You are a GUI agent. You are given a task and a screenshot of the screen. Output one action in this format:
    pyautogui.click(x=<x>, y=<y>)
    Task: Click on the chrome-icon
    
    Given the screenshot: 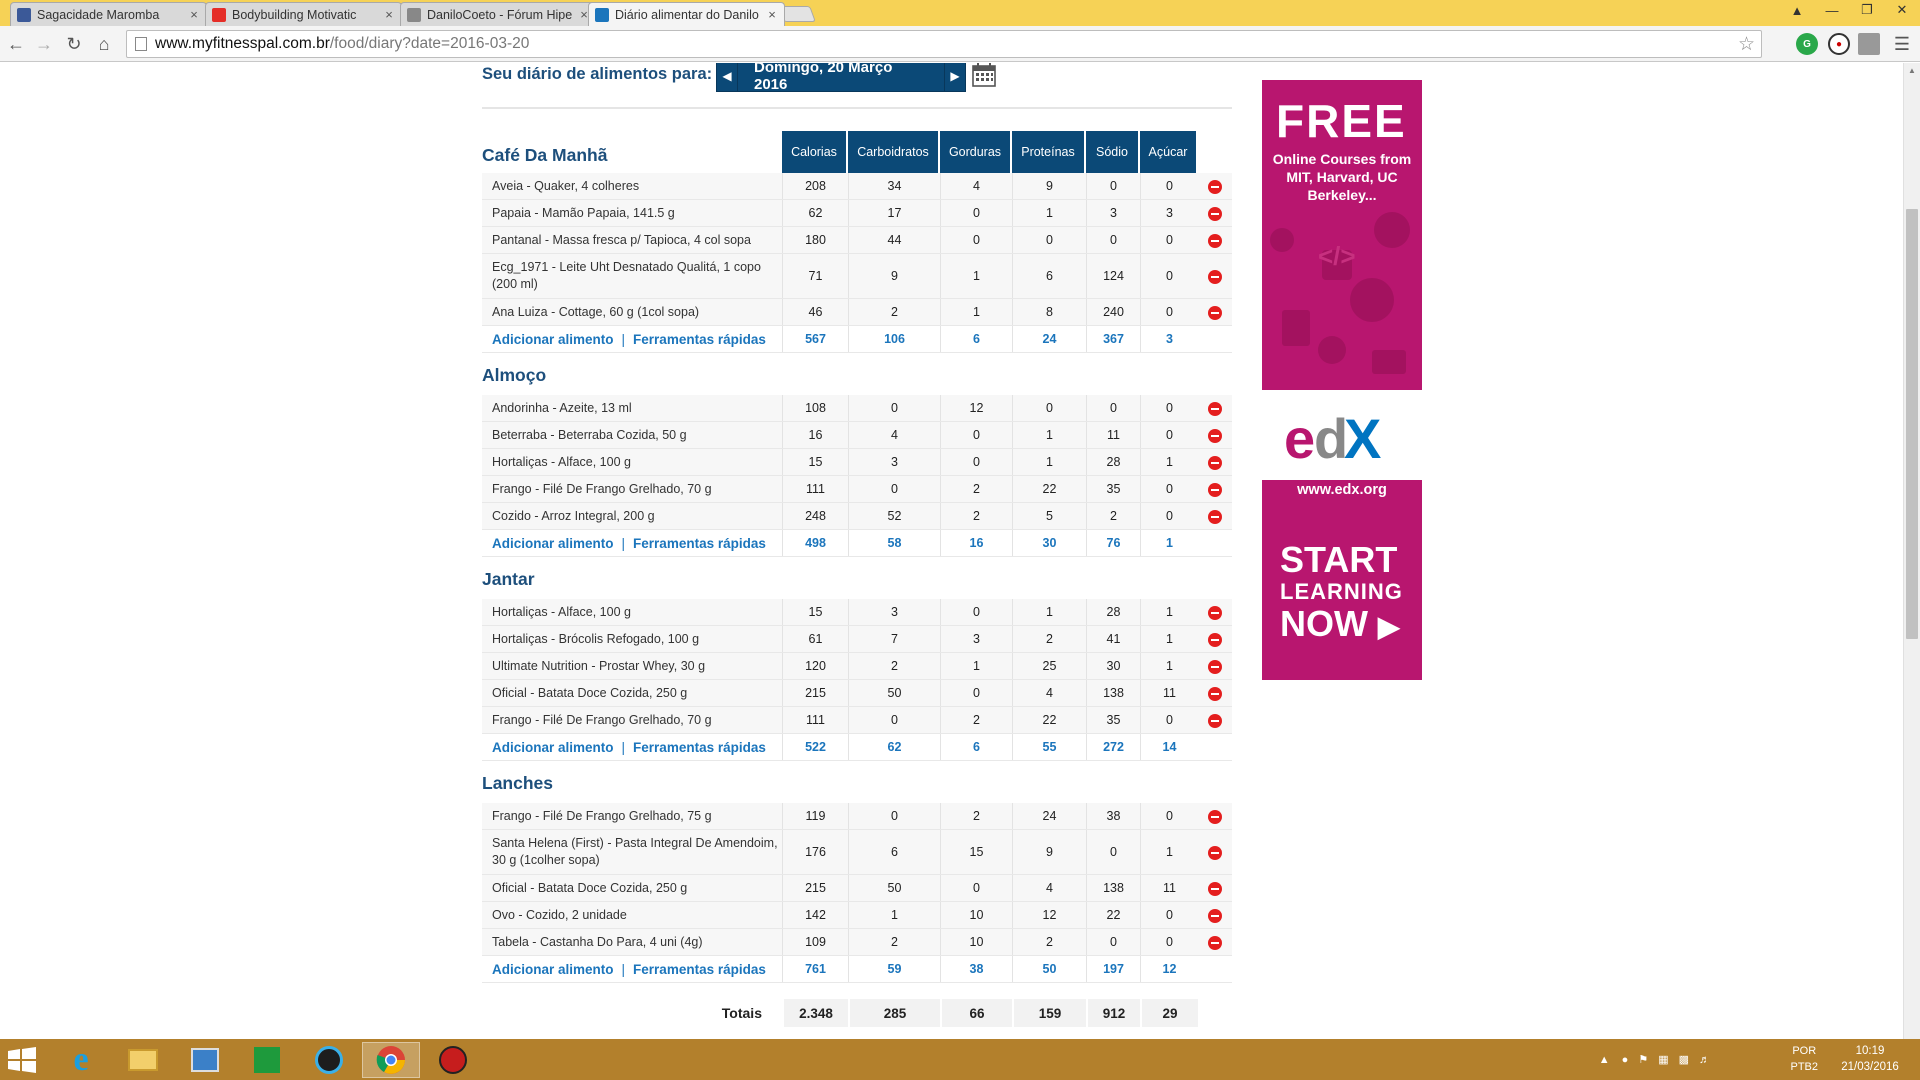 What is the action you would take?
    pyautogui.click(x=391, y=1060)
    